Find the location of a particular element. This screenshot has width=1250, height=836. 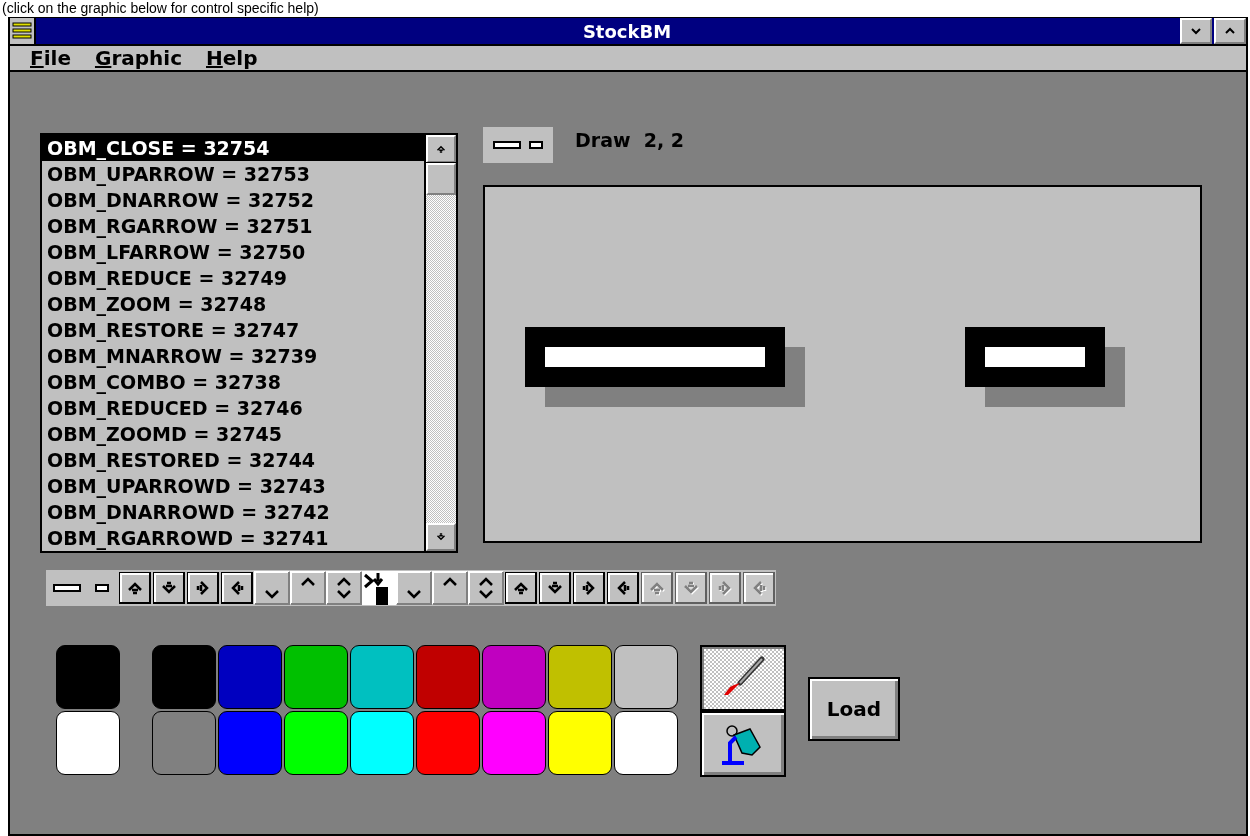

window-title: StockBM is located at coordinates (627, 31).